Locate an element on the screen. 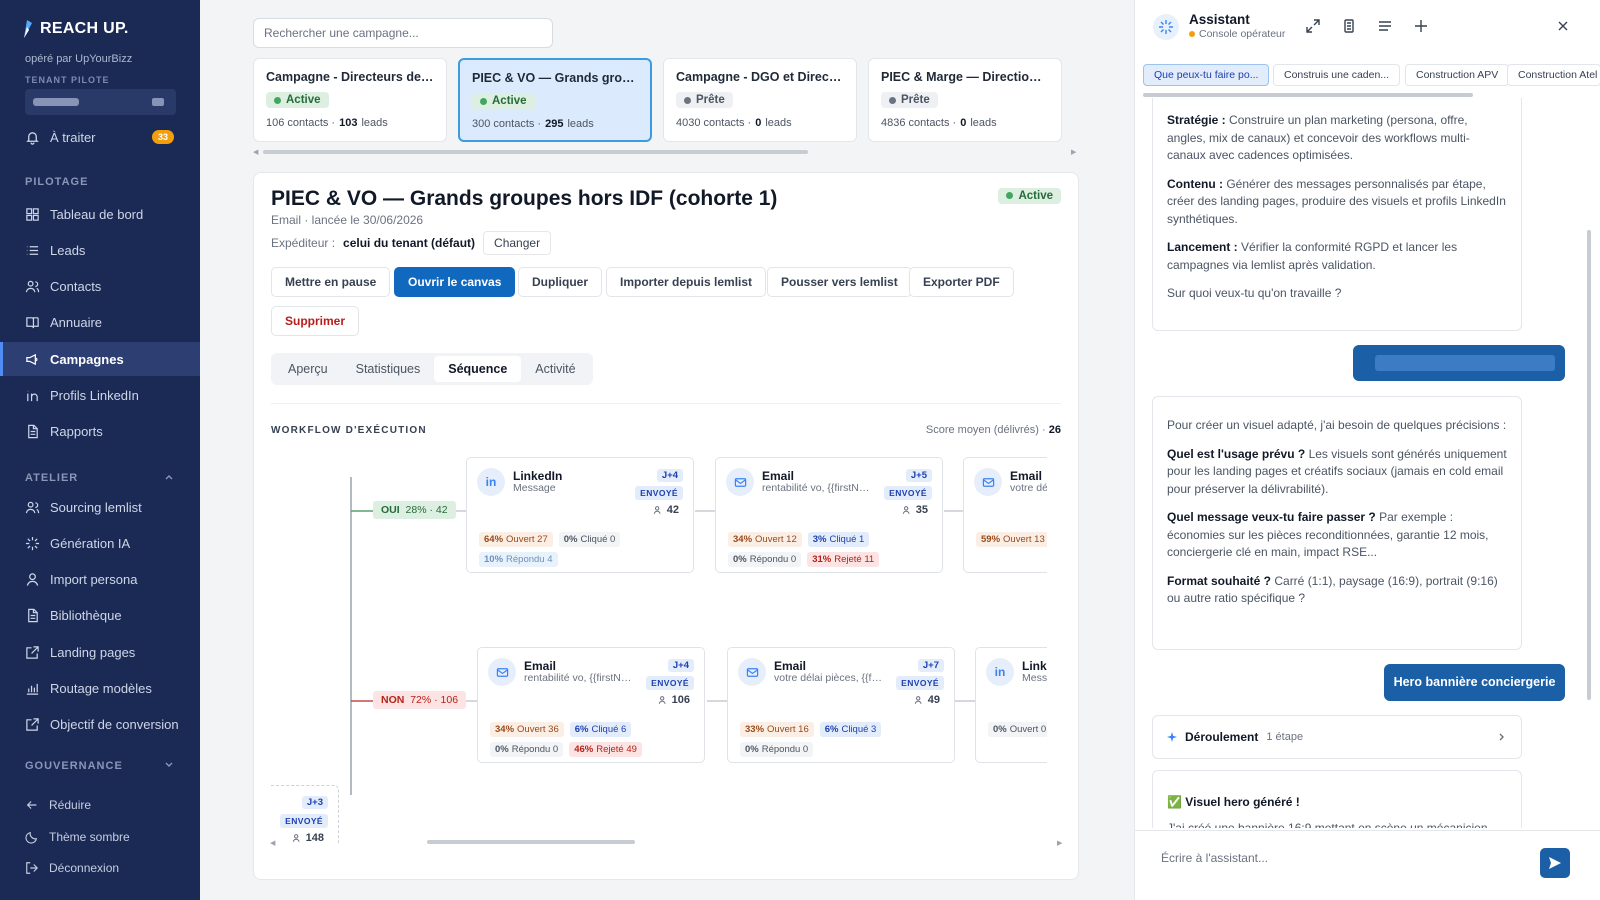 This screenshot has height=900, width=1600. sidebar-item-g-n-ration-ia: Génération IA is located at coordinates (100, 543).